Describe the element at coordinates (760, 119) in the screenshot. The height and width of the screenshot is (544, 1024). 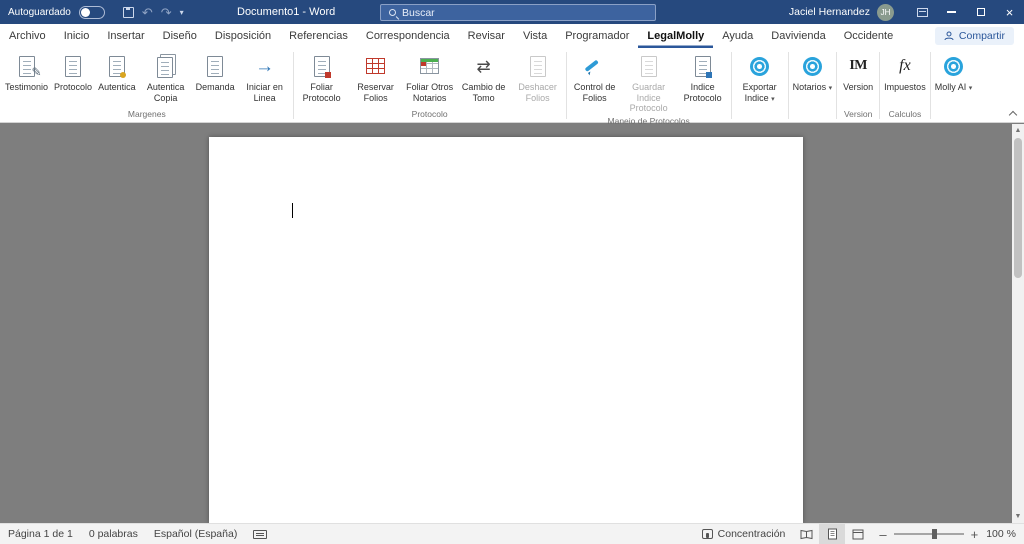
I see `ribbon-group-label-exportar` at that location.